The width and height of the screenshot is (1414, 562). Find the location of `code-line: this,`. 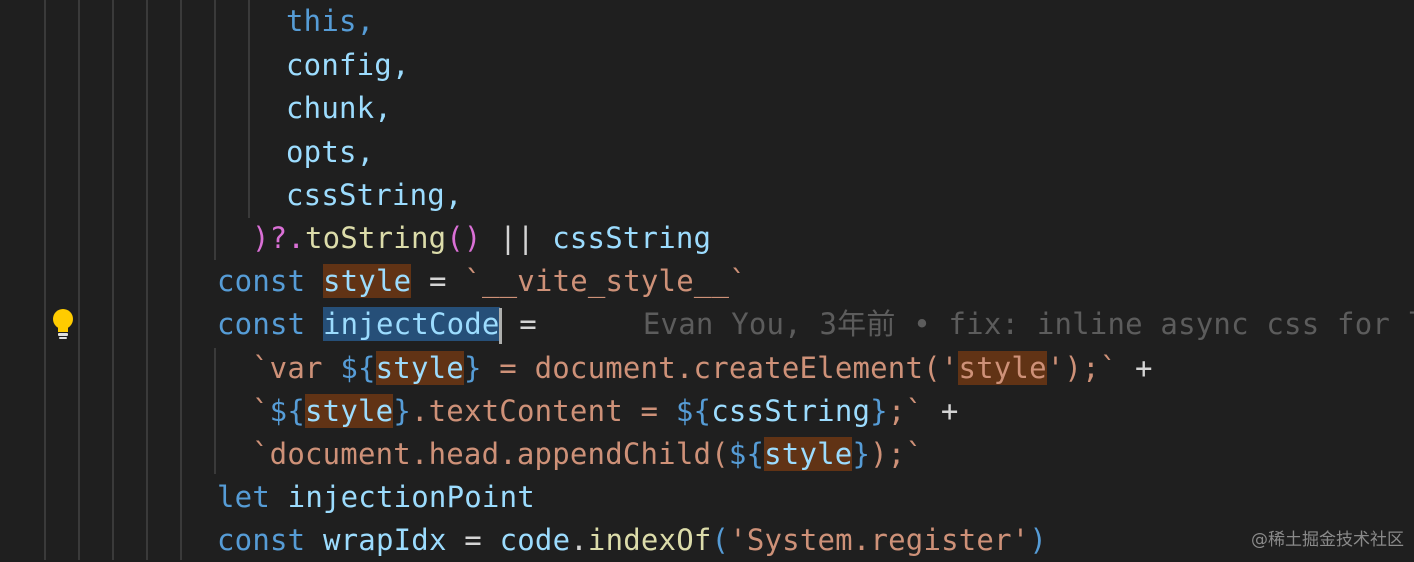

code-line: this, is located at coordinates (330, 21).